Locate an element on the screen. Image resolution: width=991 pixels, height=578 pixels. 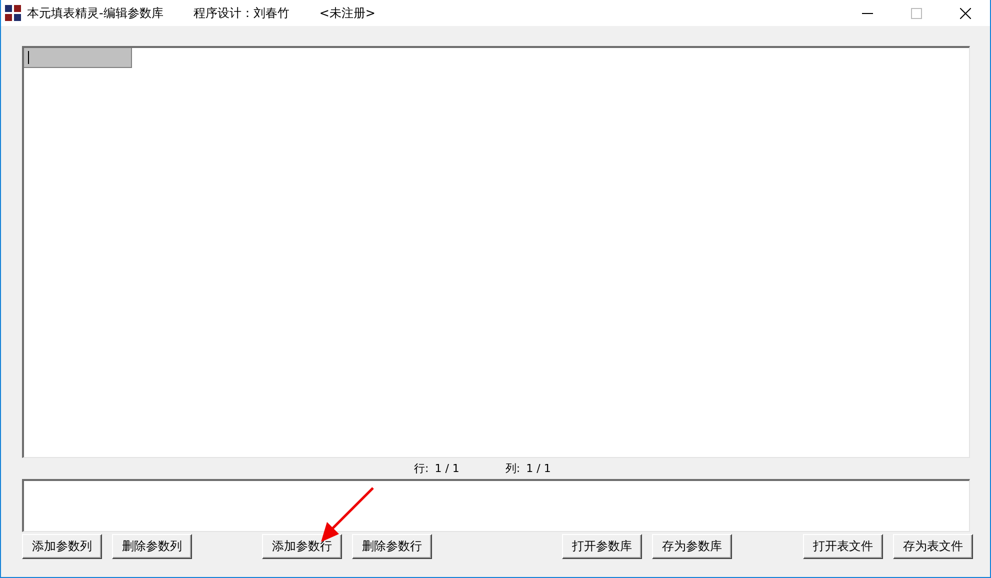
toolbar-button: 存为参数库 is located at coordinates (692, 546).